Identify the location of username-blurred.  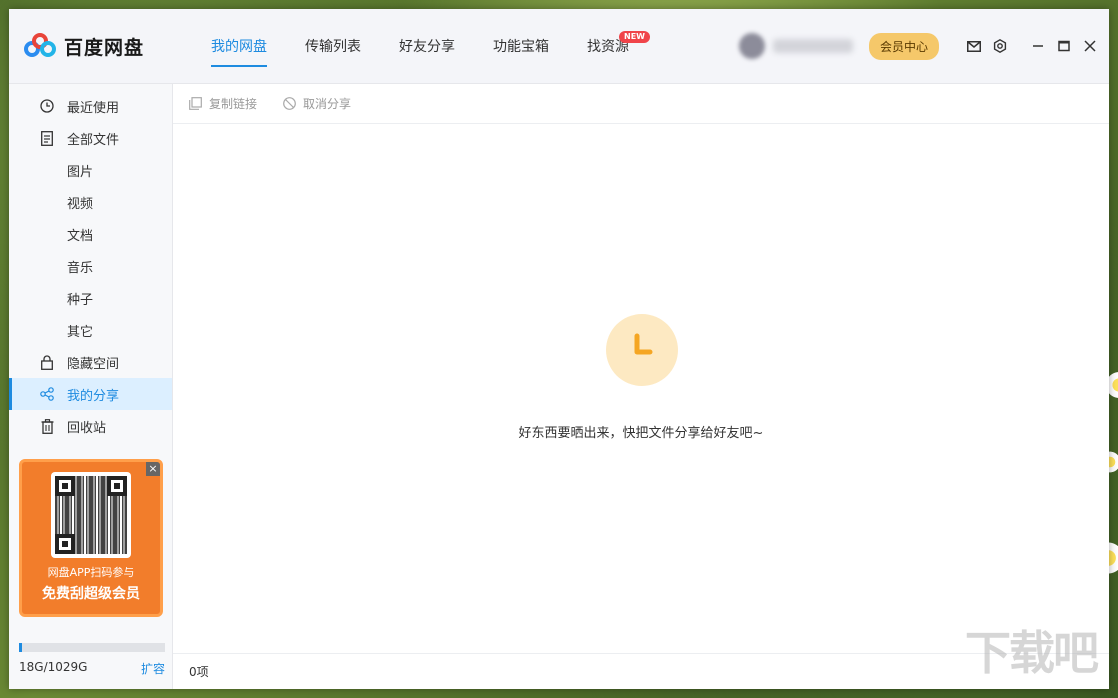
(812, 46).